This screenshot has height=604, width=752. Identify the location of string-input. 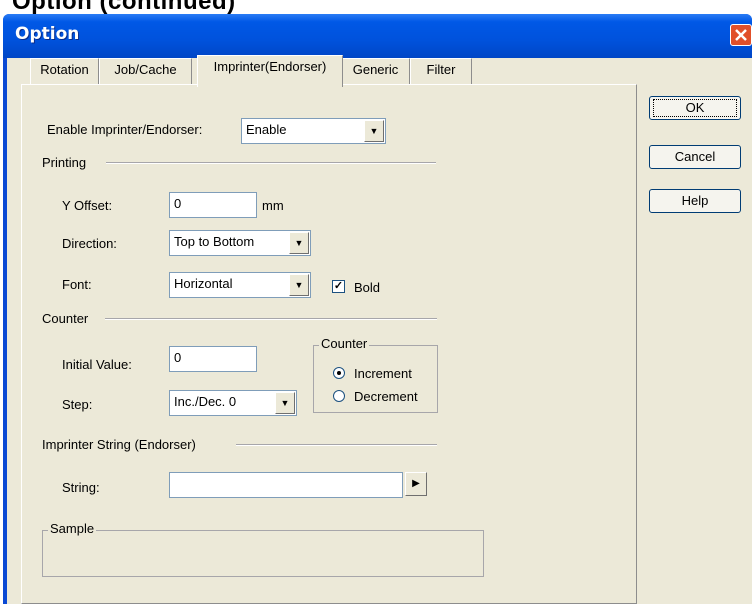
(286, 485).